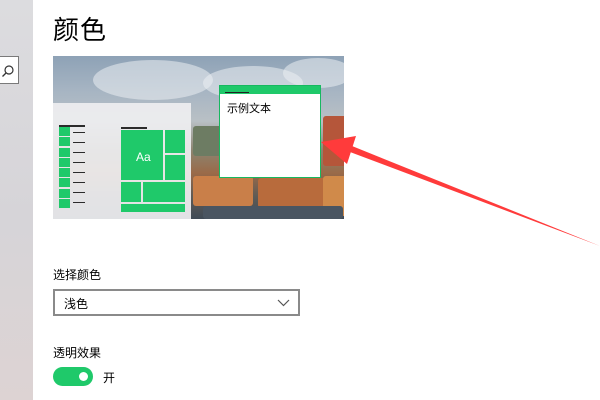 This screenshot has height=400, width=600. I want to click on red-arrow-annotation, so click(460, 191).